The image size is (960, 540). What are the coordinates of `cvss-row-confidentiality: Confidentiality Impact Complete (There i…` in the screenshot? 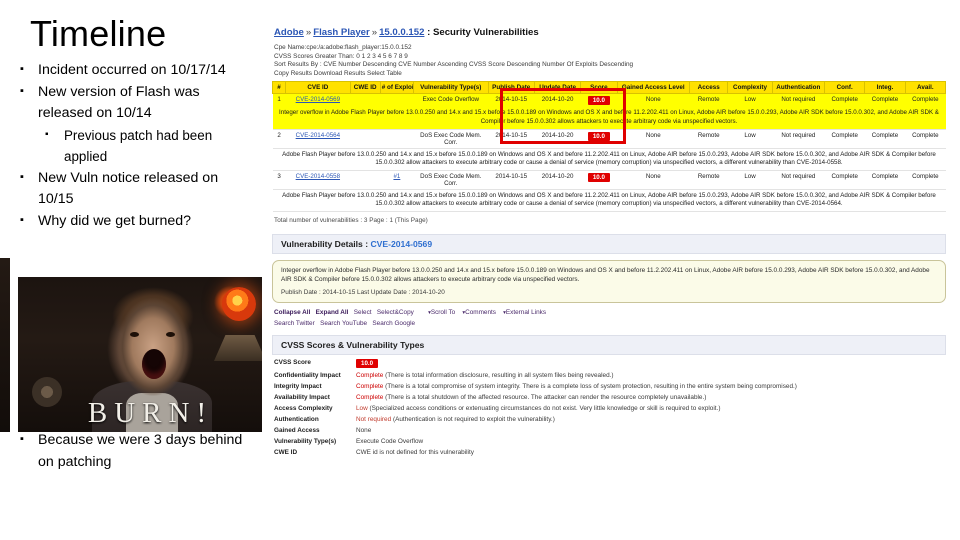 It's located at (609, 375).